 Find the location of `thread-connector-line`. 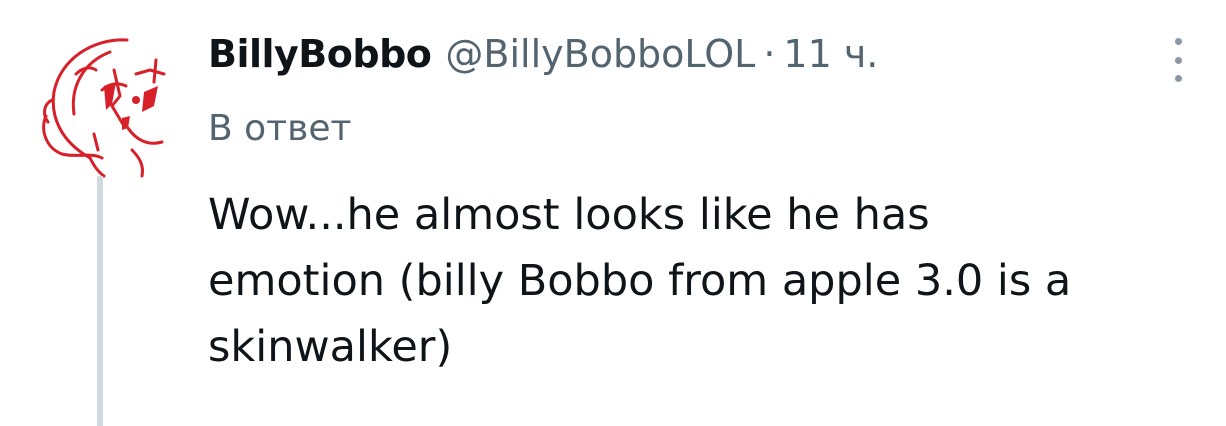

thread-connector-line is located at coordinates (100, 301).